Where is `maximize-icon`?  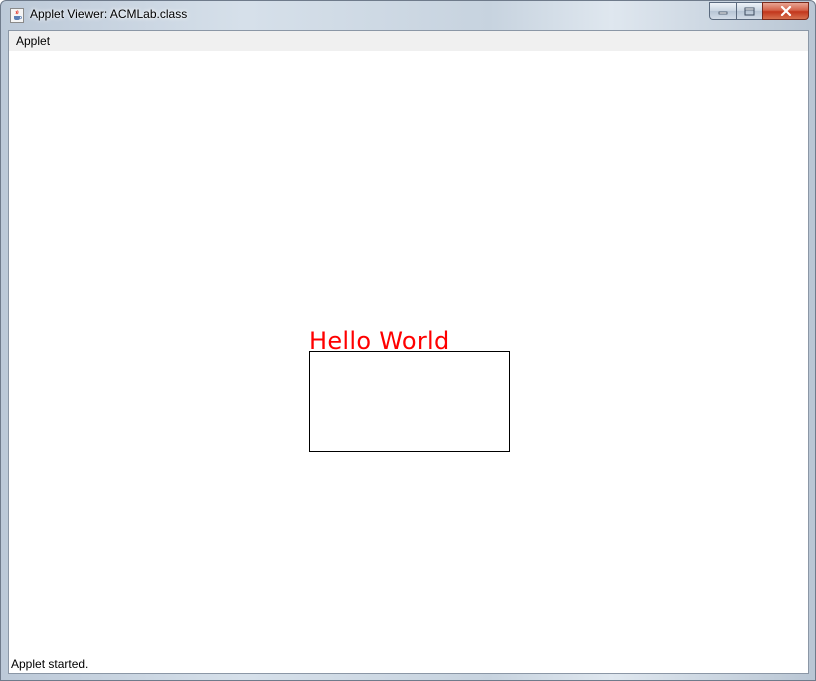 maximize-icon is located at coordinates (749, 11).